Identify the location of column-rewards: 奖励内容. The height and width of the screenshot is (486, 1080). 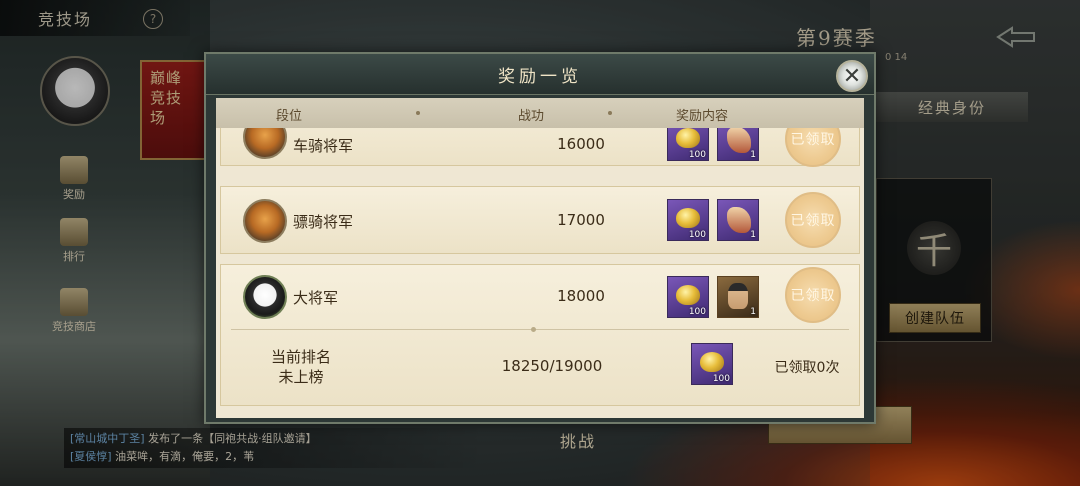
(702, 116).